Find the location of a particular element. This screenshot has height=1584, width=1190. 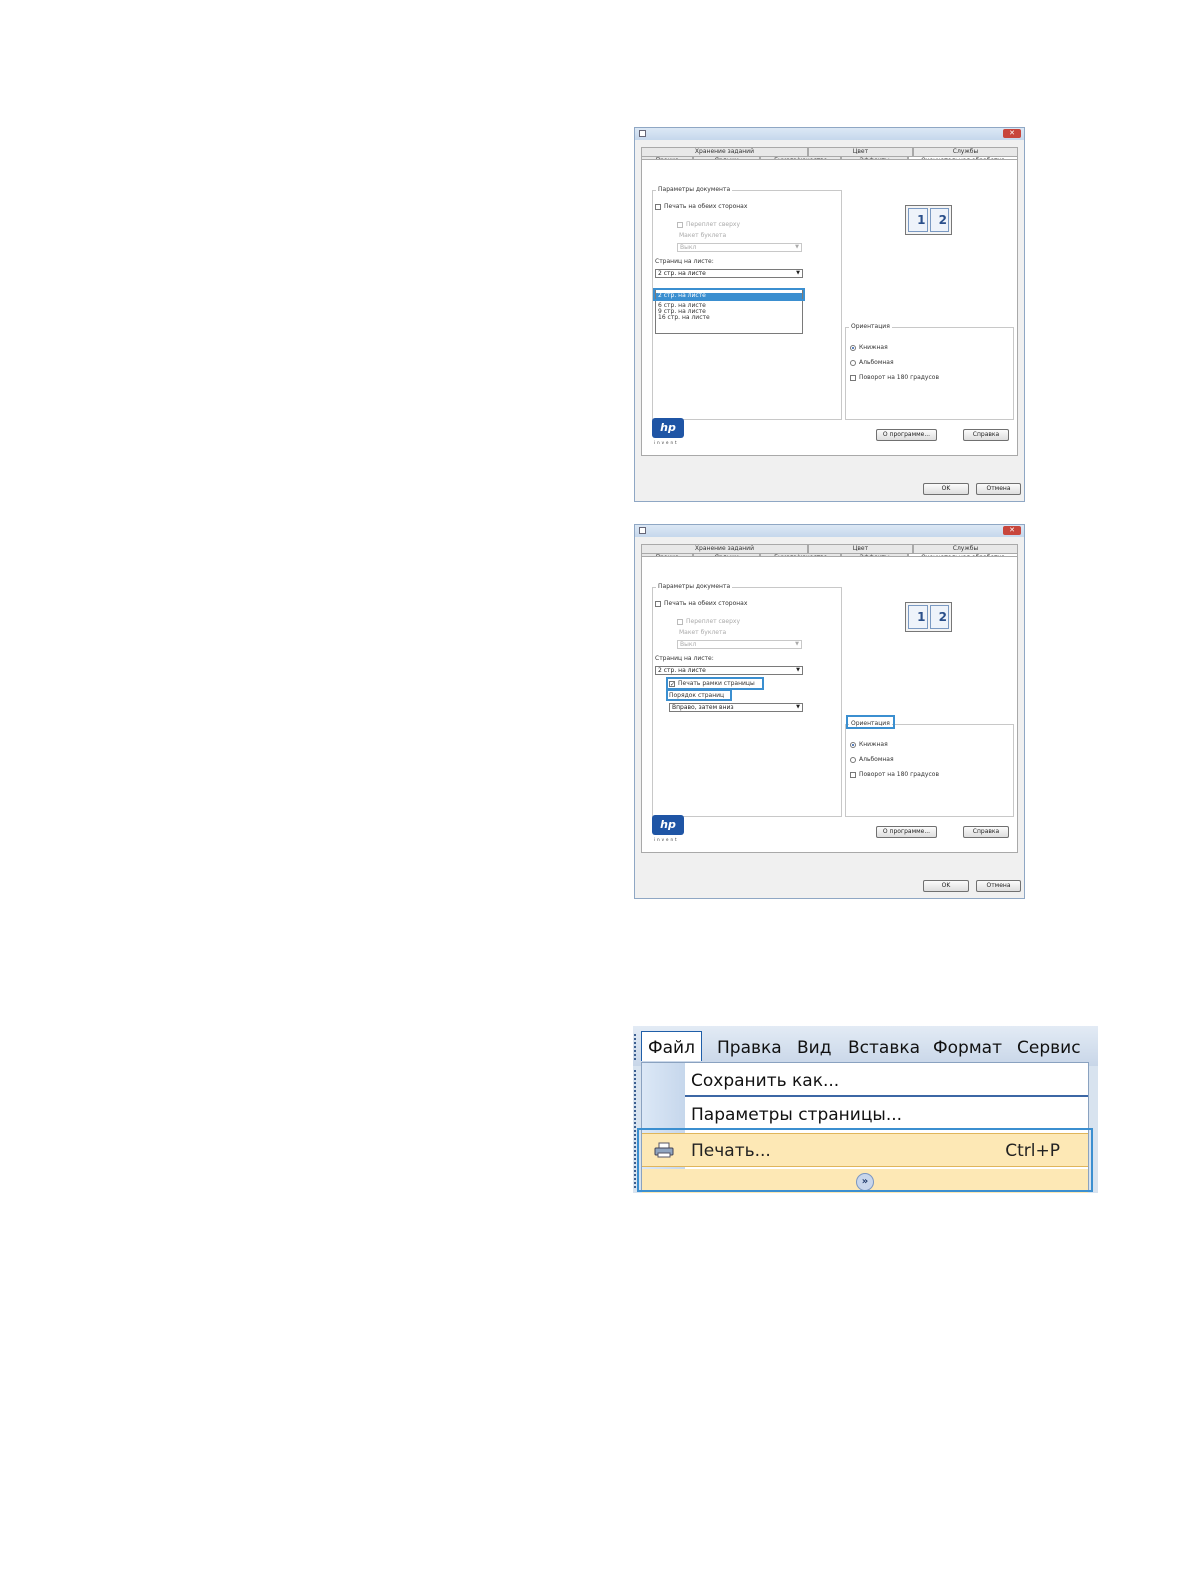

menu-insert: Вставка is located at coordinates (884, 1048).